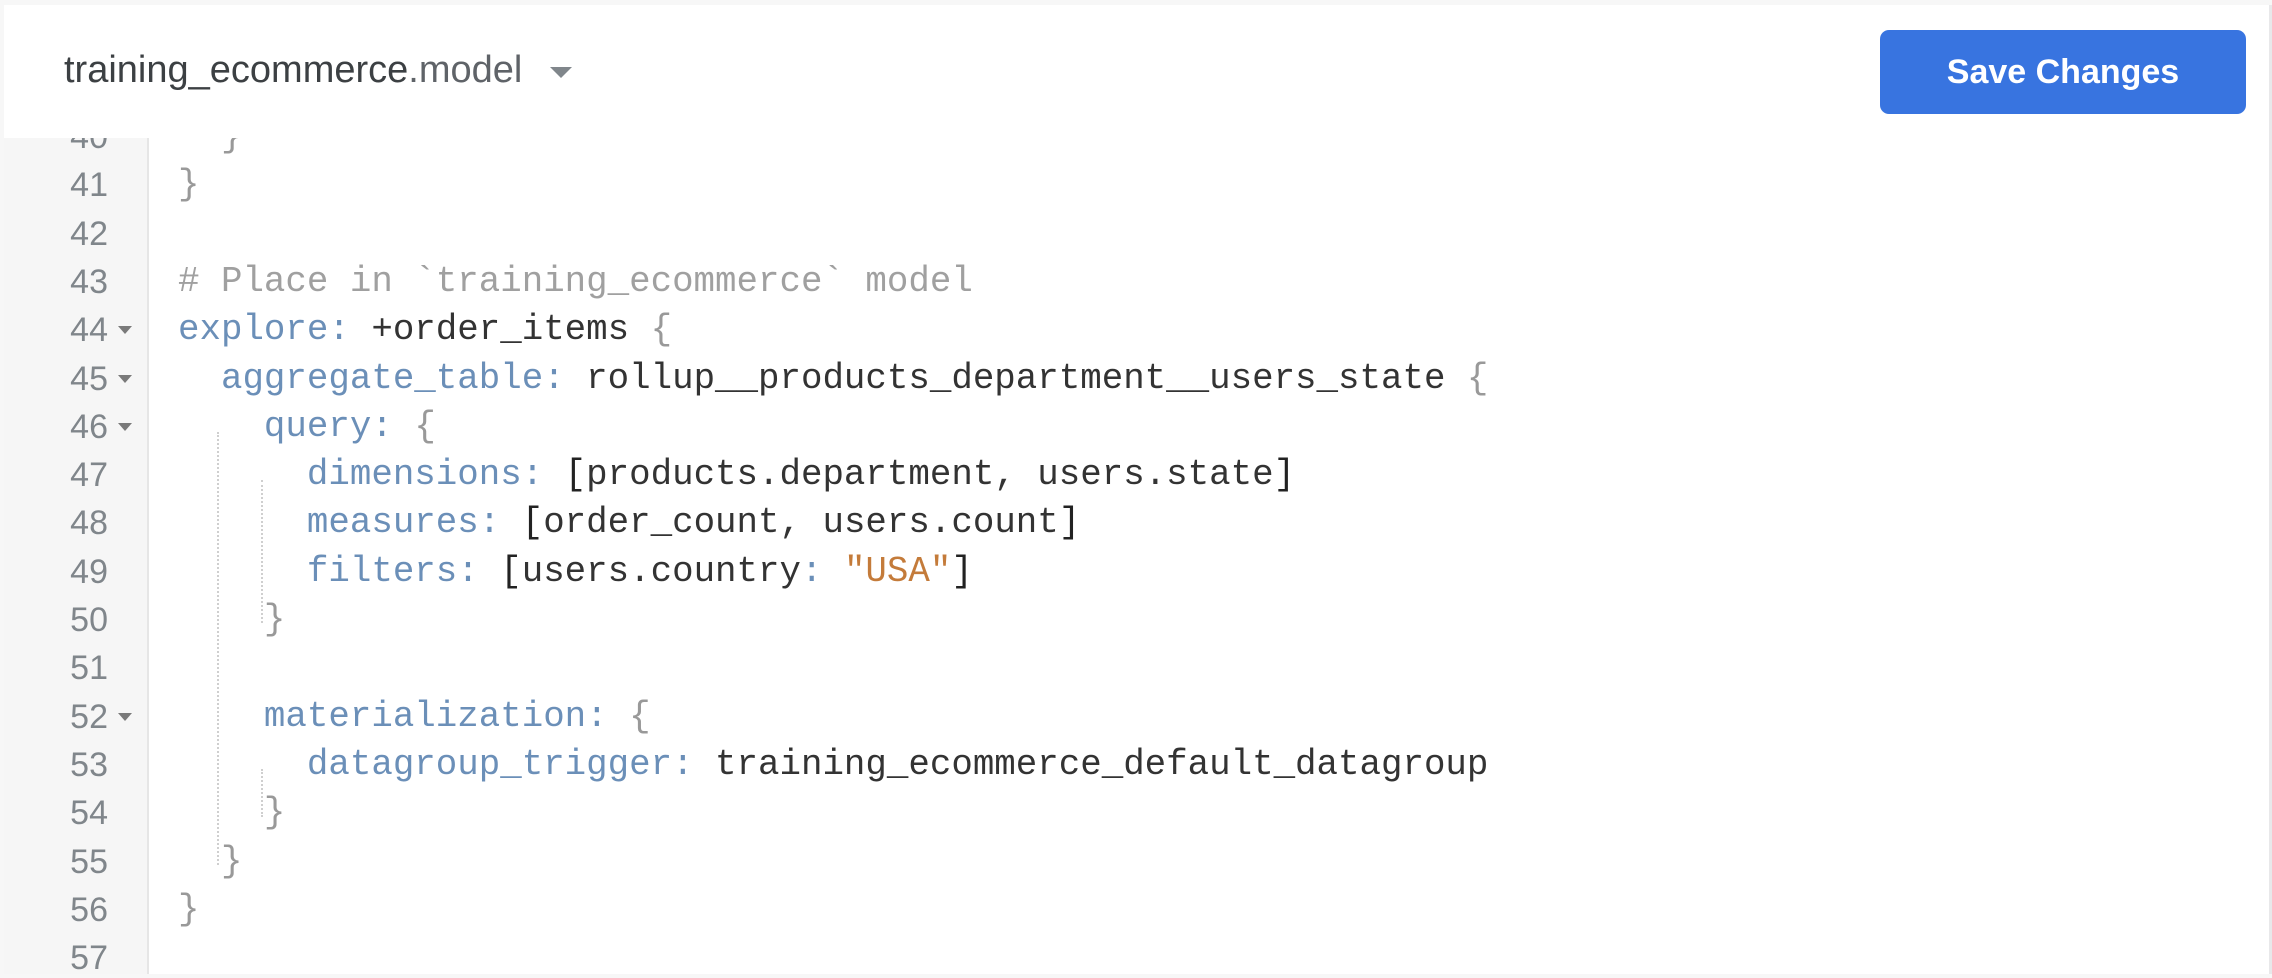  What do you see at coordinates (1136, 572) in the screenshot?
I see `code-line: 49 filters: [users.country: "USA"]` at bounding box center [1136, 572].